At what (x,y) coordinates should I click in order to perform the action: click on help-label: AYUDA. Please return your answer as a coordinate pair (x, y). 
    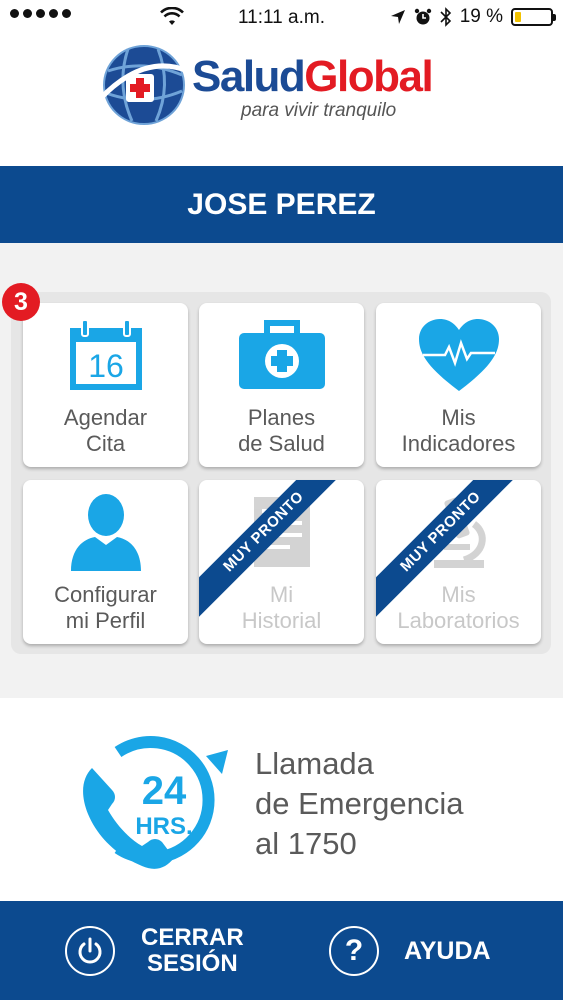
    Looking at the image, I should click on (447, 950).